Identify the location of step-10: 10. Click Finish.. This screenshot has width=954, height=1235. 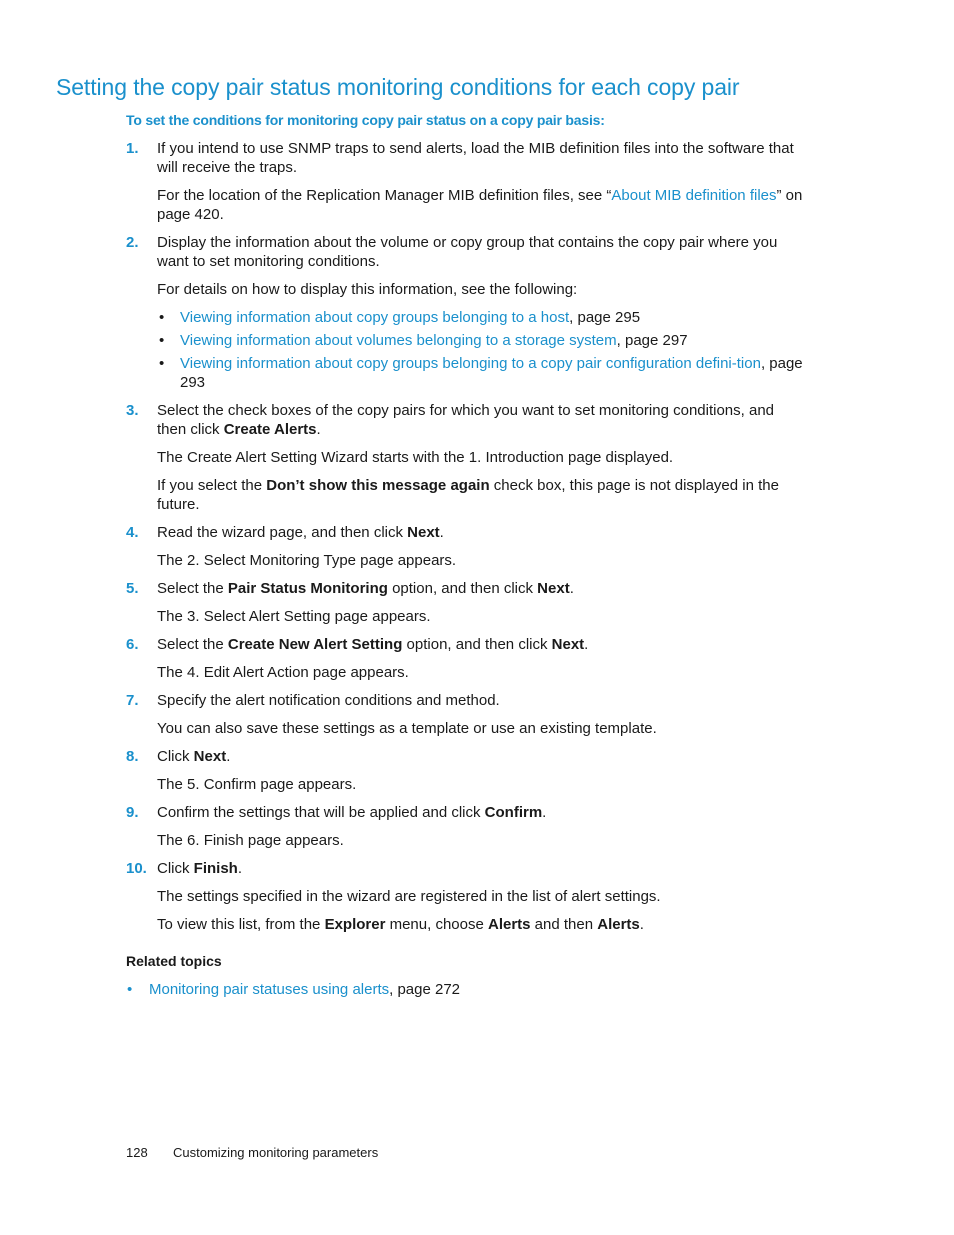
(466, 868).